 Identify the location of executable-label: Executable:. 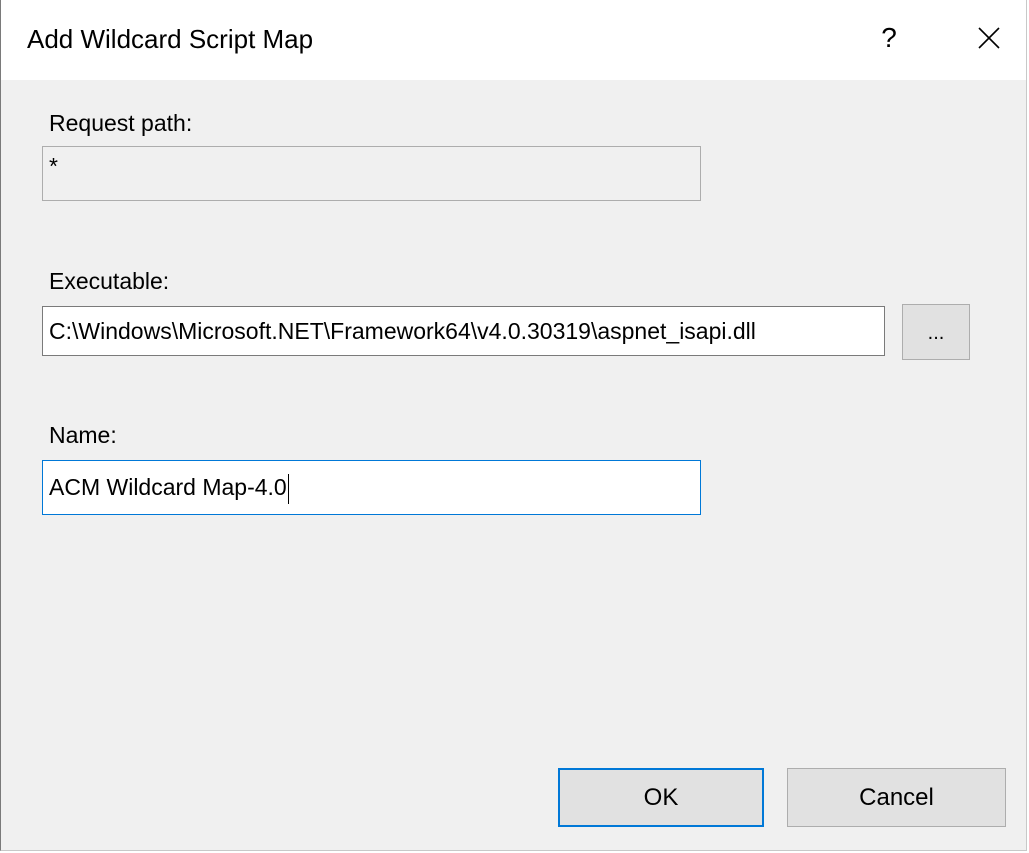
(109, 281).